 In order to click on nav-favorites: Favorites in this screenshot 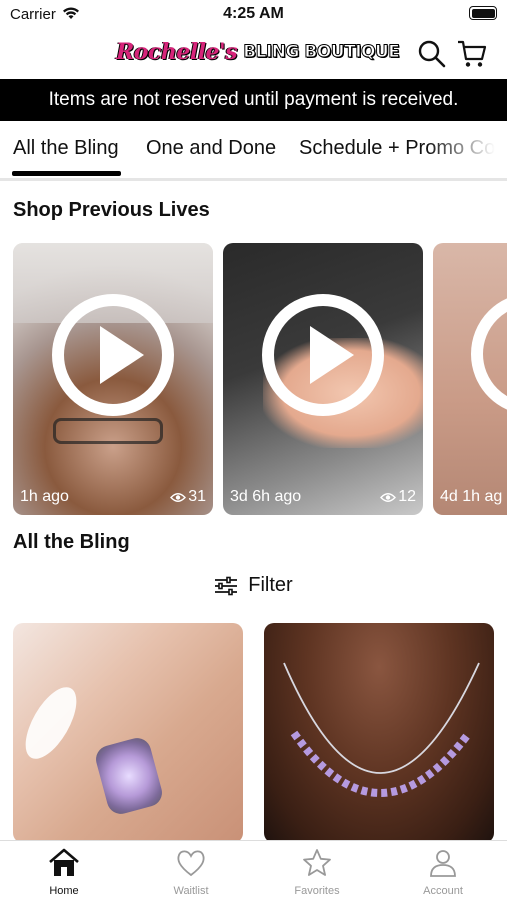, I will do `click(317, 872)`.